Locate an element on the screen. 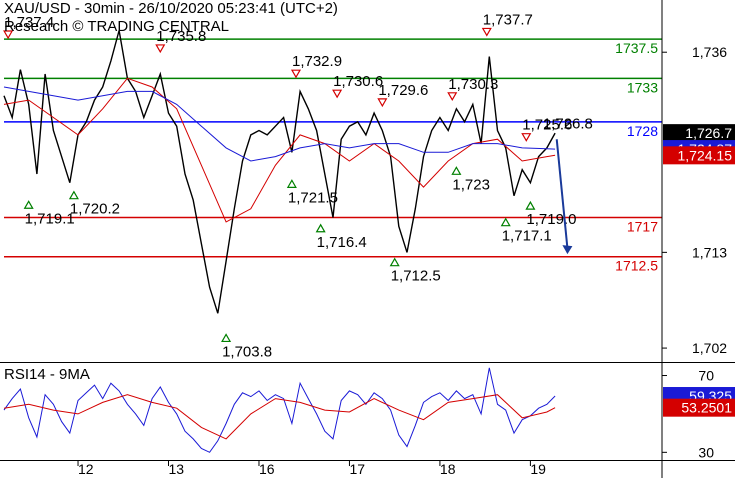 This screenshot has height=478, width=735. annotation-4: 1,729.6 is located at coordinates (403, 90).